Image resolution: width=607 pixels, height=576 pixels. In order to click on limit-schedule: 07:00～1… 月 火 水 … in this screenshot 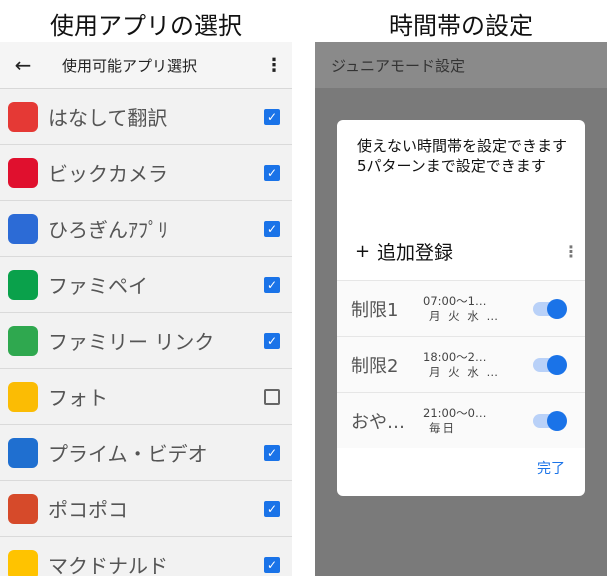, I will do `click(475, 309)`.